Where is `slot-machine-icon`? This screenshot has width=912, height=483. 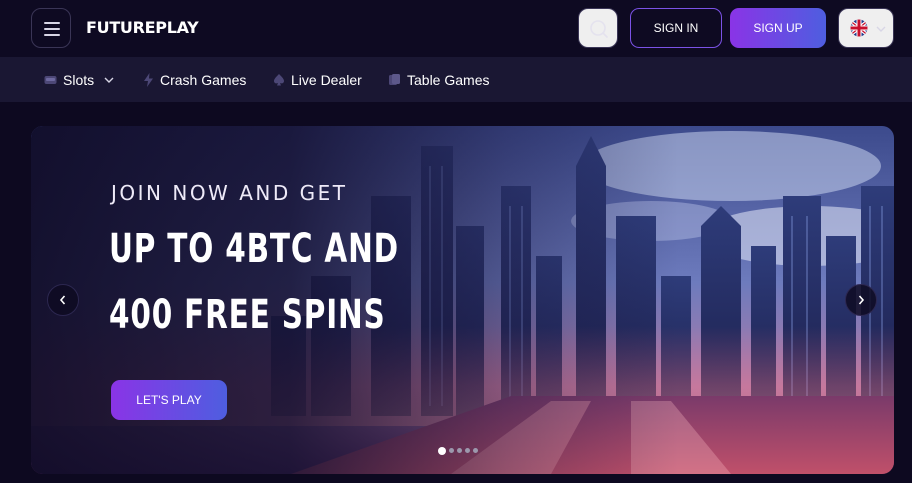 slot-machine-icon is located at coordinates (50, 79).